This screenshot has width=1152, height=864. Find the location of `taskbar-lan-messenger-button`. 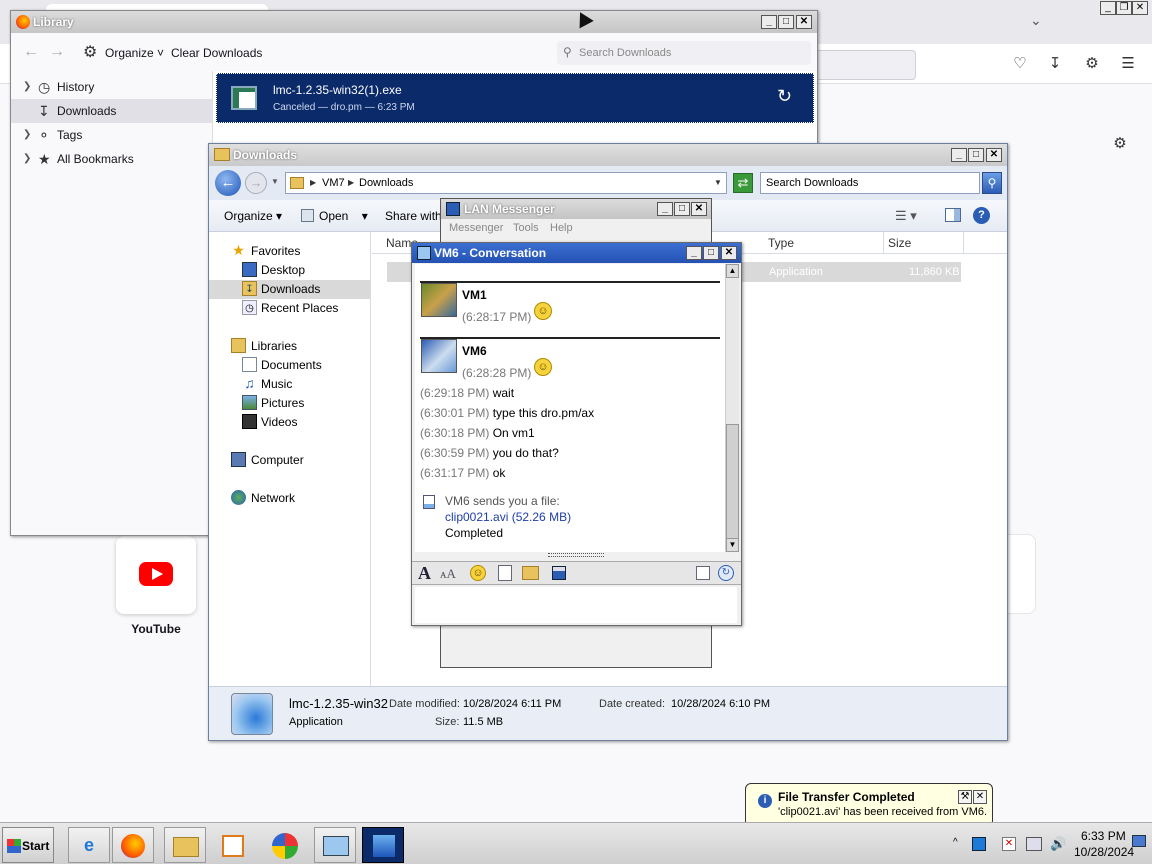

taskbar-lan-messenger-button is located at coordinates (383, 845).